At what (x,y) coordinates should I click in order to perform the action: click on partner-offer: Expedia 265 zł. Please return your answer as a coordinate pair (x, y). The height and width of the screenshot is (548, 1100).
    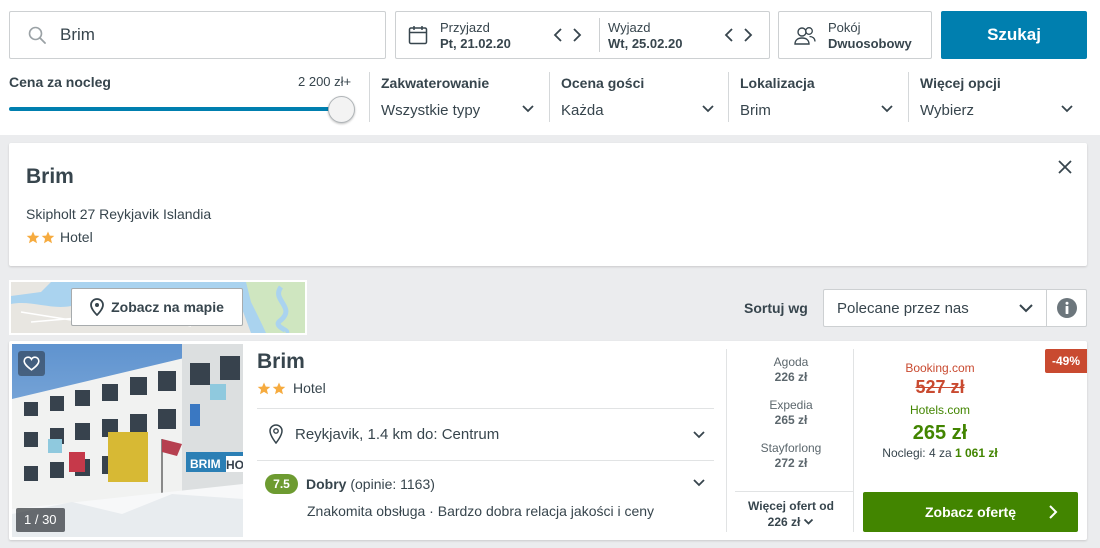
    Looking at the image, I should click on (791, 419).